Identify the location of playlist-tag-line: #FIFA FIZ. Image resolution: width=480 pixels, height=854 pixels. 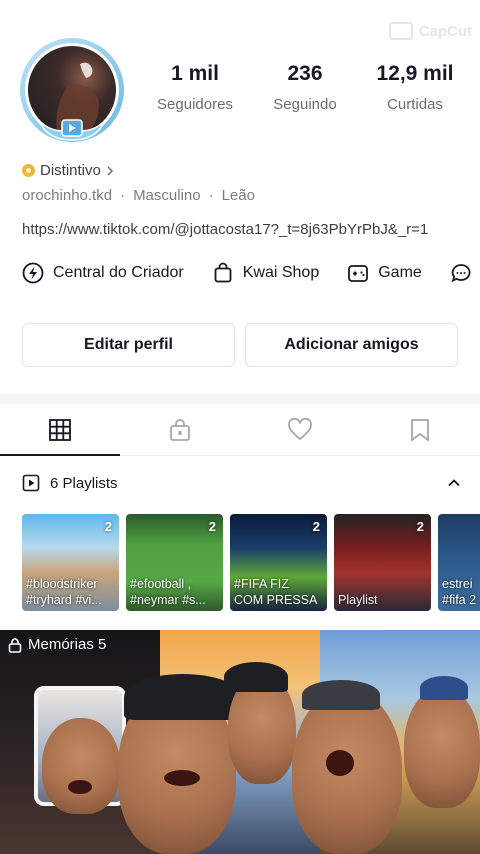
(261, 584).